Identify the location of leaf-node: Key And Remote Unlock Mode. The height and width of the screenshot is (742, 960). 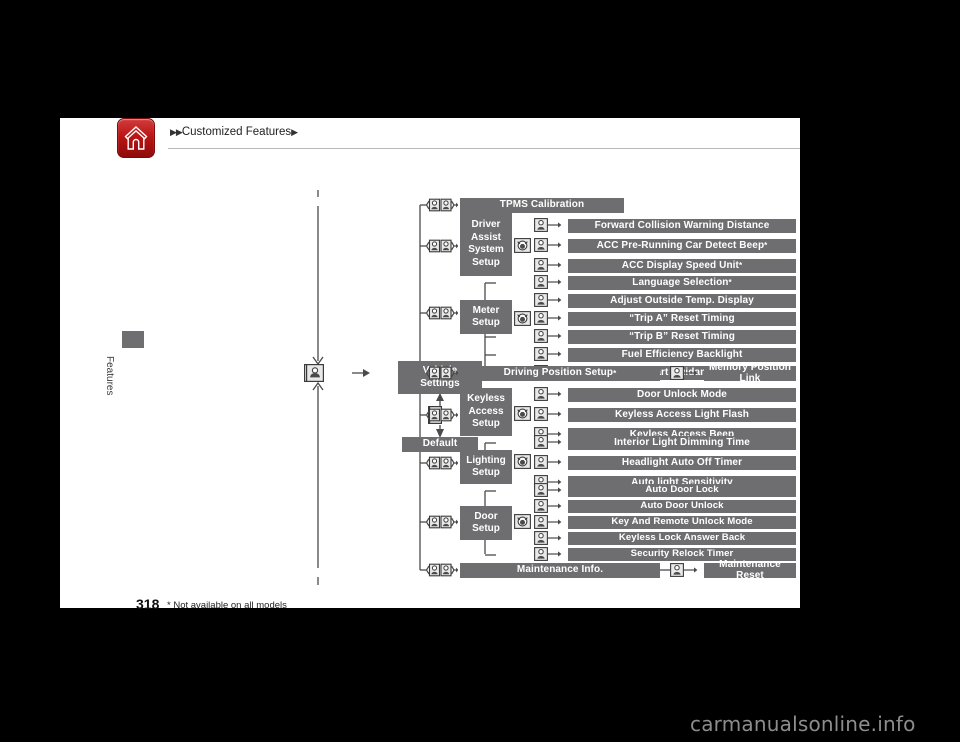
(682, 522).